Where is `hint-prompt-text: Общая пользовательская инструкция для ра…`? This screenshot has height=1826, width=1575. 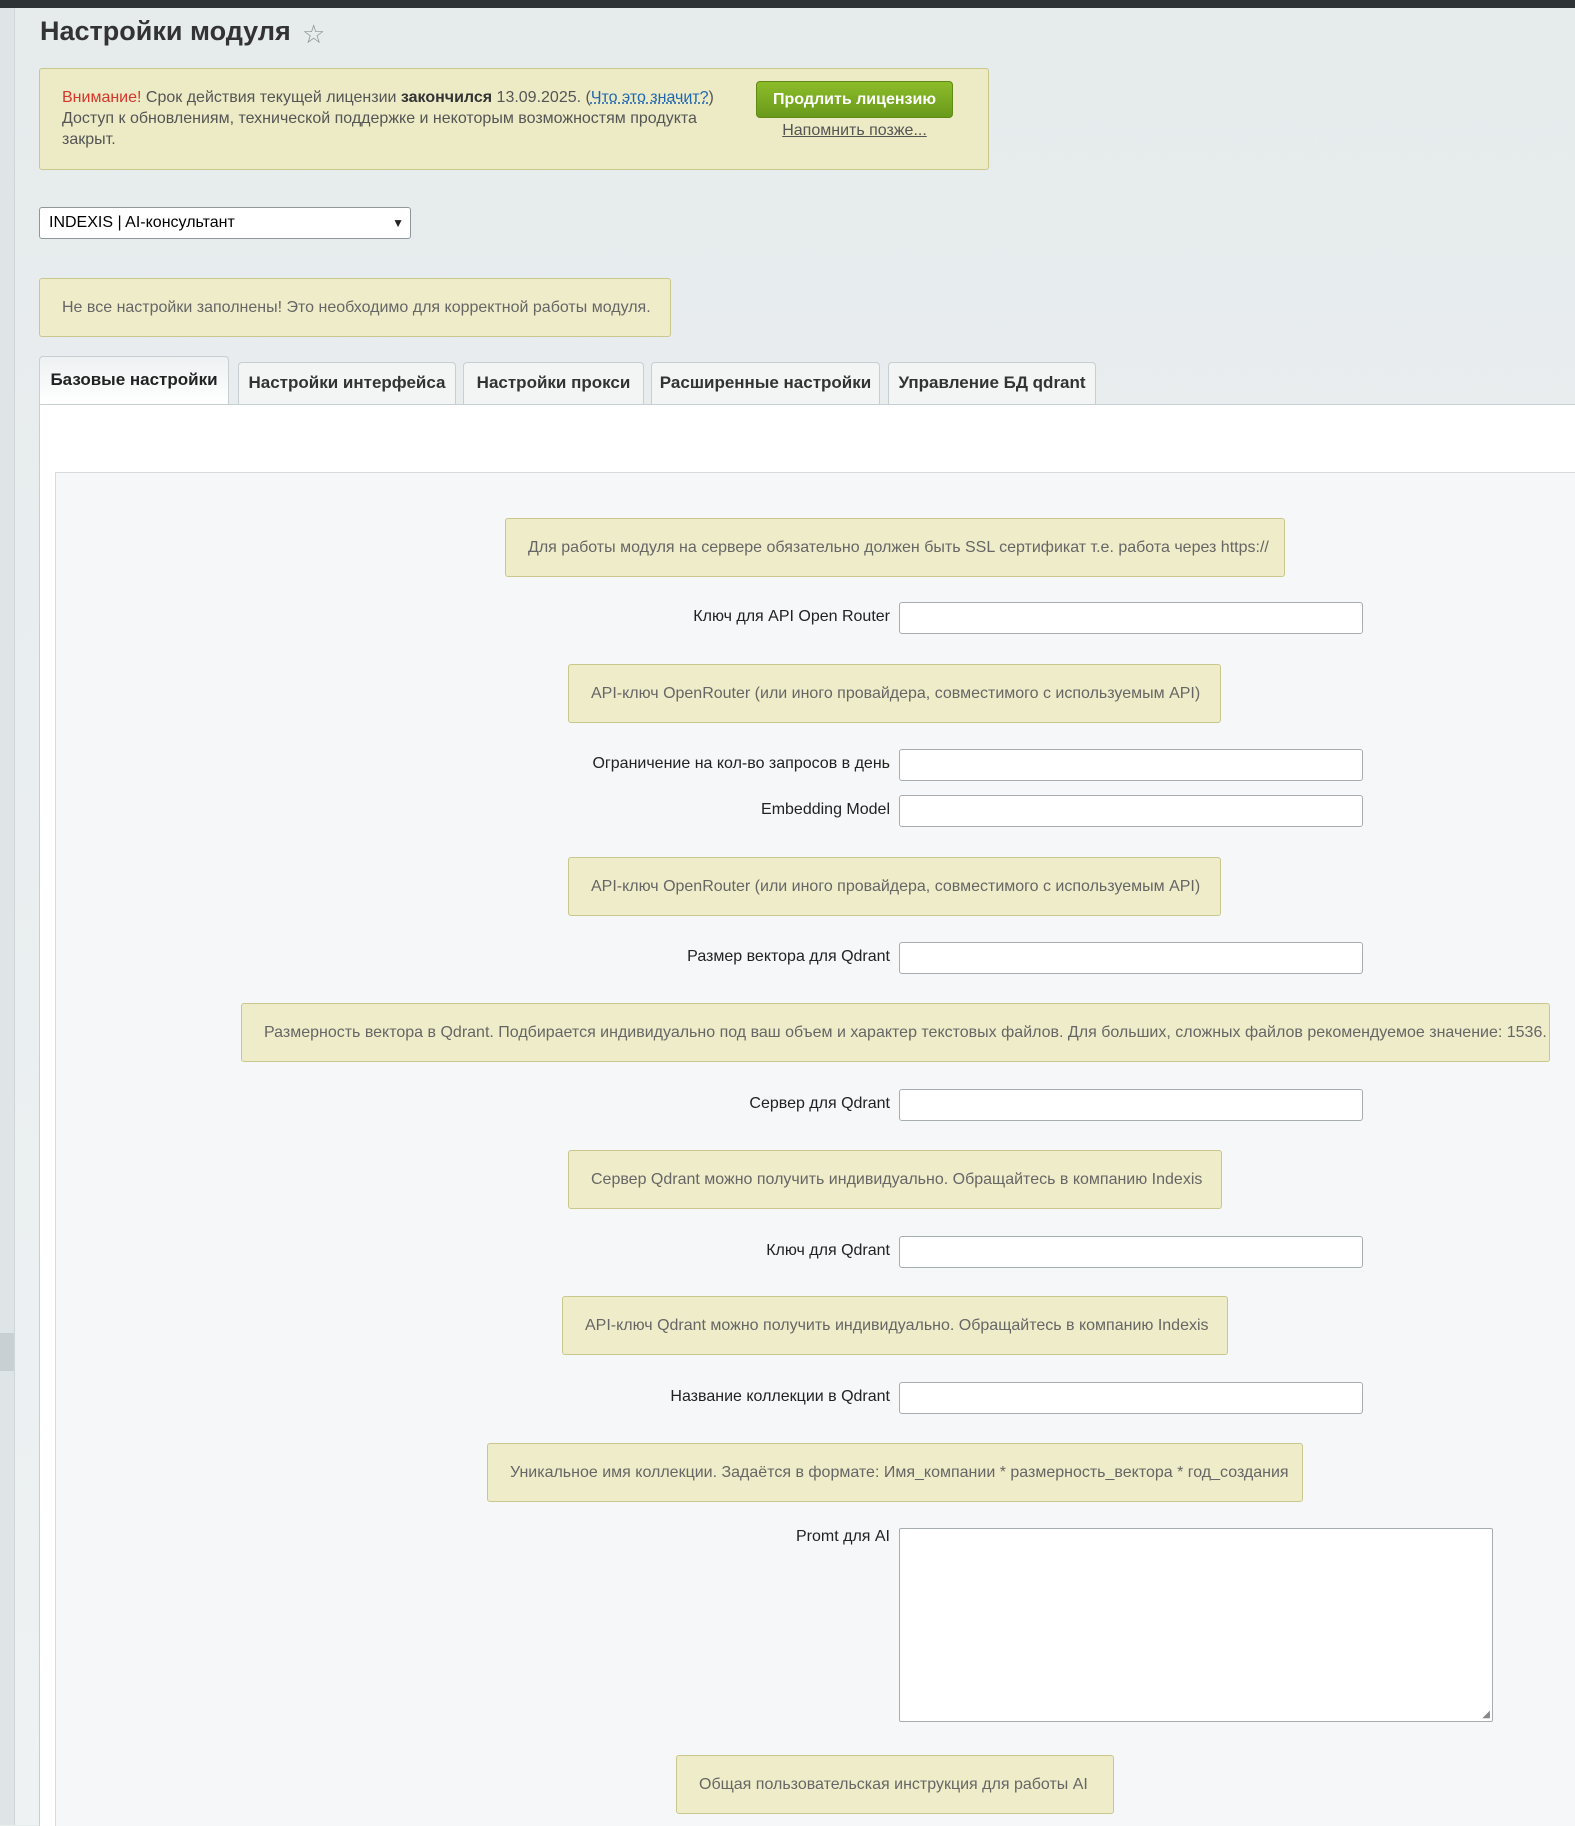
hint-prompt-text: Общая пользовательская инструкция для ра… is located at coordinates (893, 1784).